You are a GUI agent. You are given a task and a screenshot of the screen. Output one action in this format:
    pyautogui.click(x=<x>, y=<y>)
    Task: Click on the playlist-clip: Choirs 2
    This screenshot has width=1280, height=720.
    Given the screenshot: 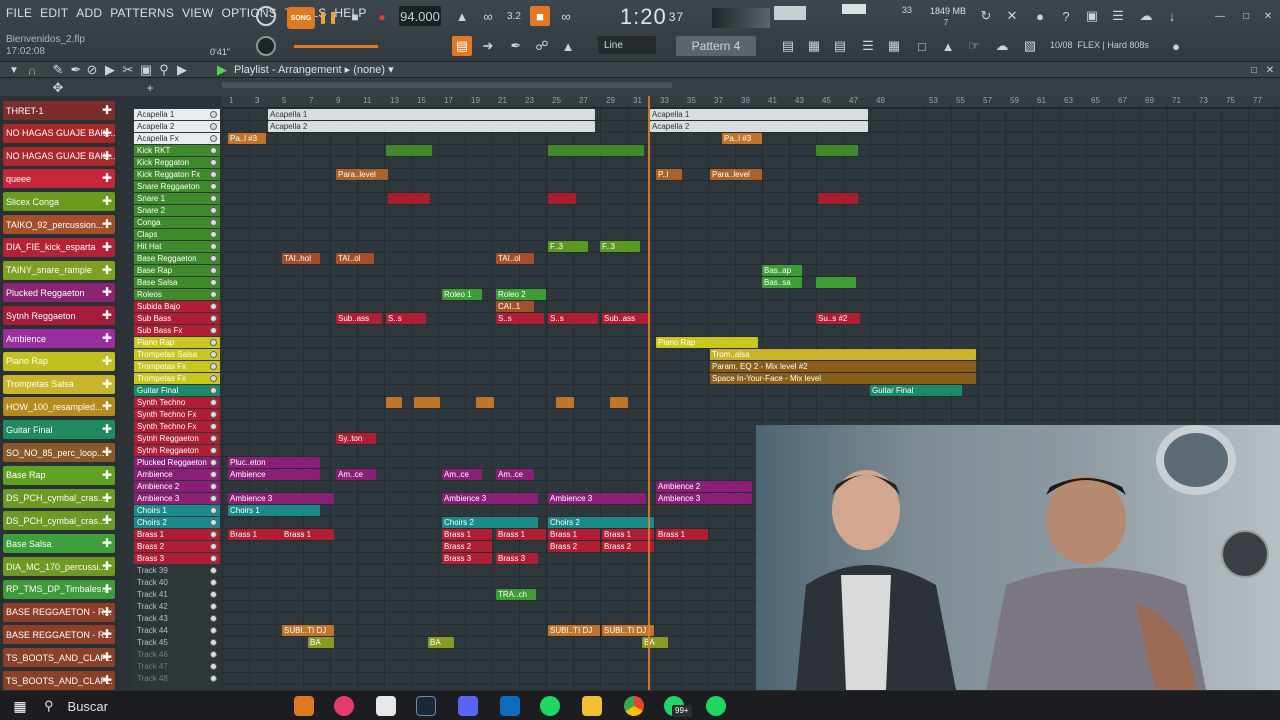 What is the action you would take?
    pyautogui.click(x=601, y=522)
    